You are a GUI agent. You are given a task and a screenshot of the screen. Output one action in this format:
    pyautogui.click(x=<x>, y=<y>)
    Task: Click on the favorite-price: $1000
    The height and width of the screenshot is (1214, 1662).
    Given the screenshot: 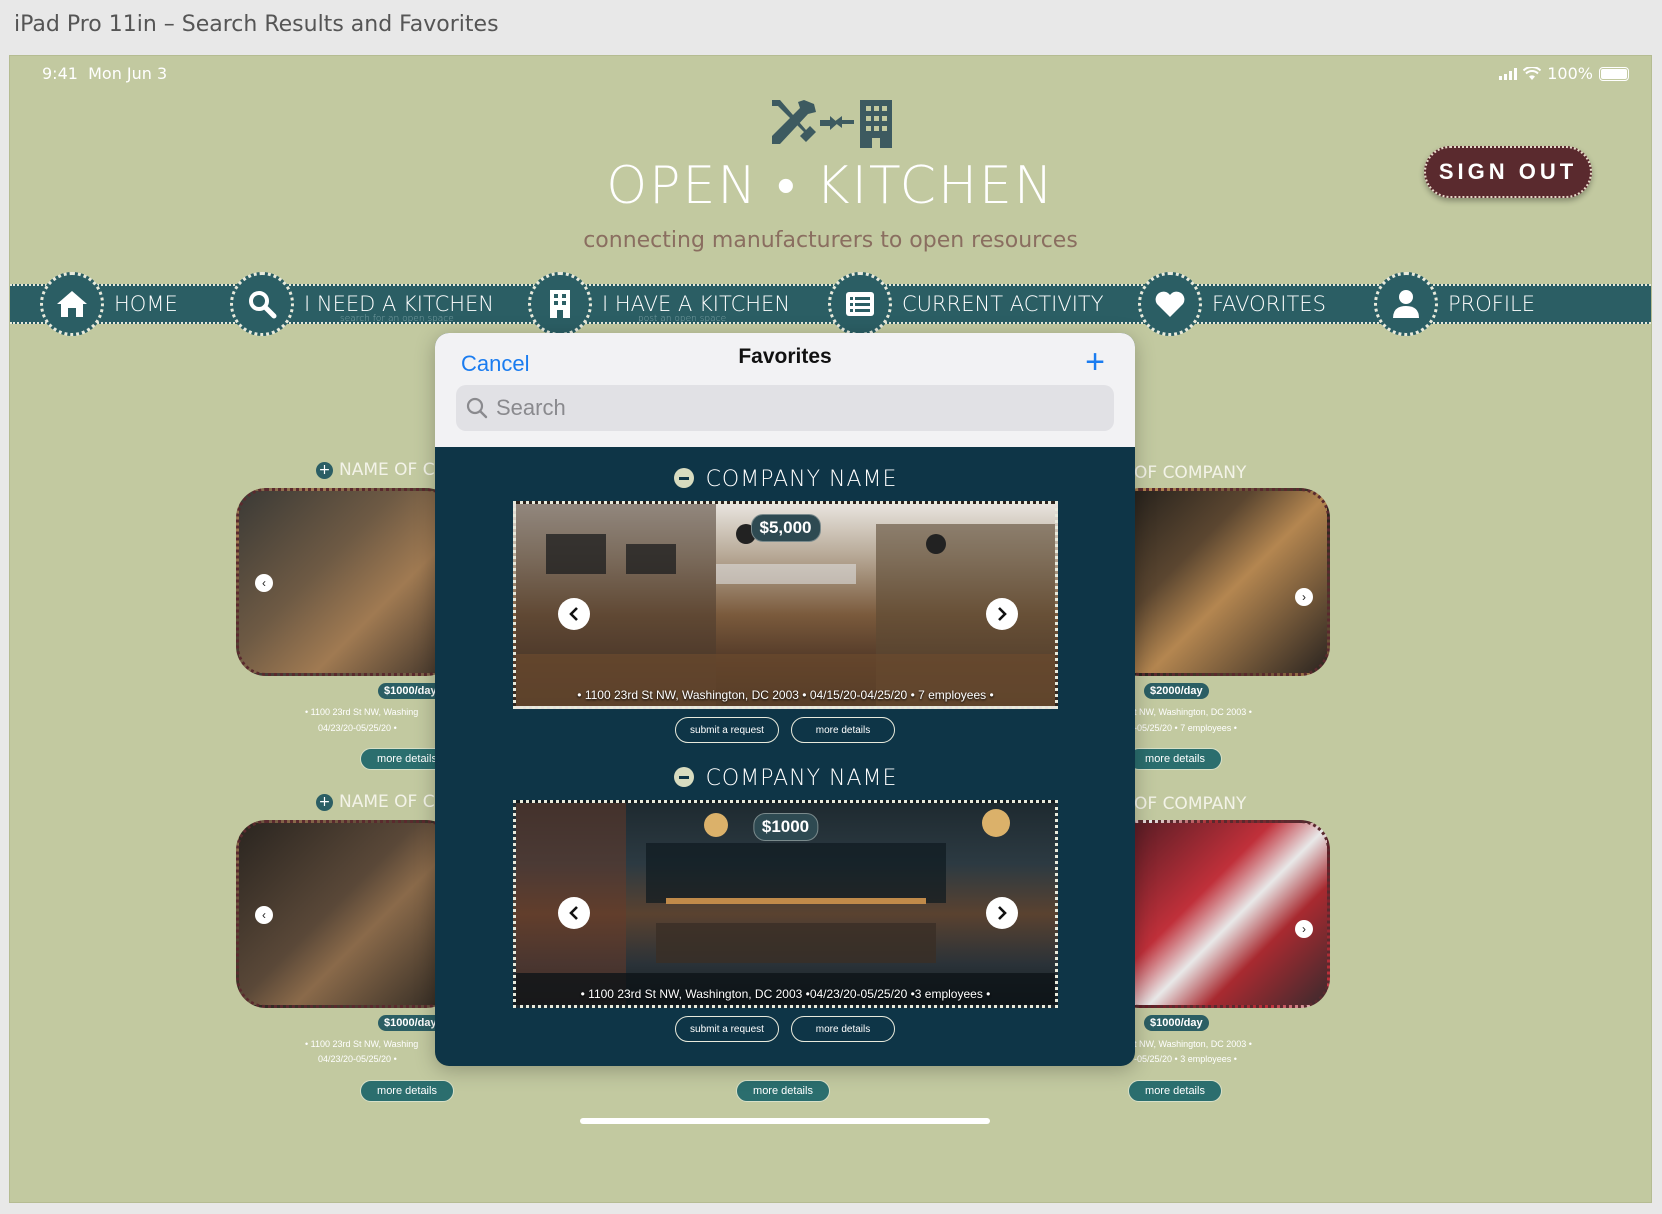 What is the action you would take?
    pyautogui.click(x=785, y=827)
    